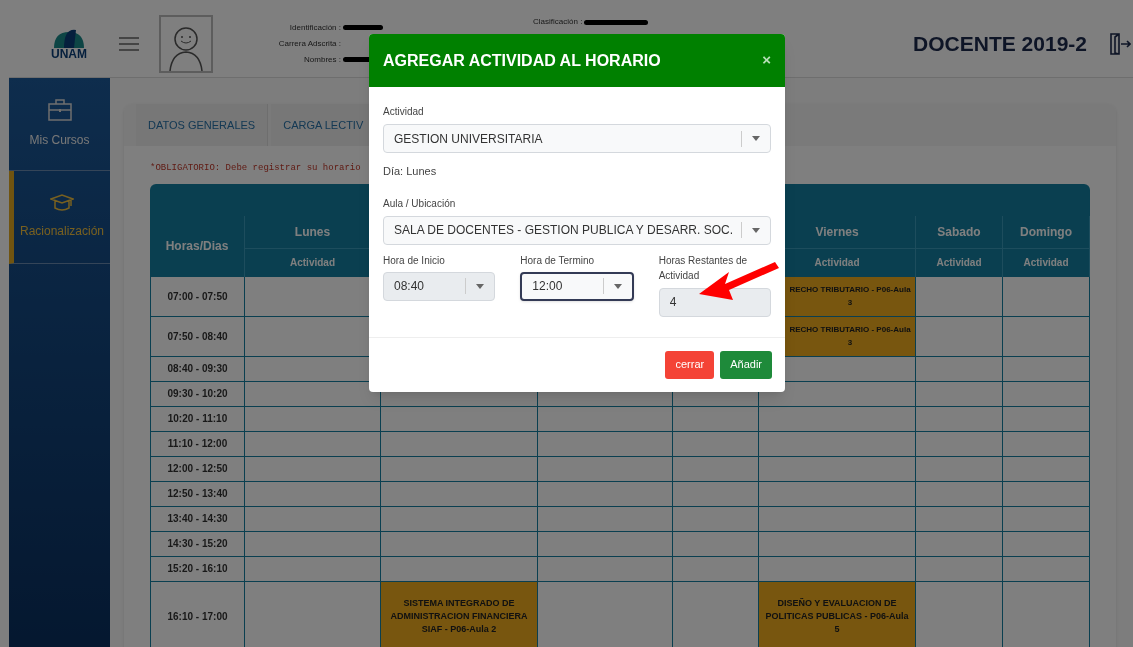 Image resolution: width=1133 pixels, height=647 pixels. Describe the element at coordinates (59, 140) in the screenshot. I see `sidebar-label: Mis Cursos` at that location.